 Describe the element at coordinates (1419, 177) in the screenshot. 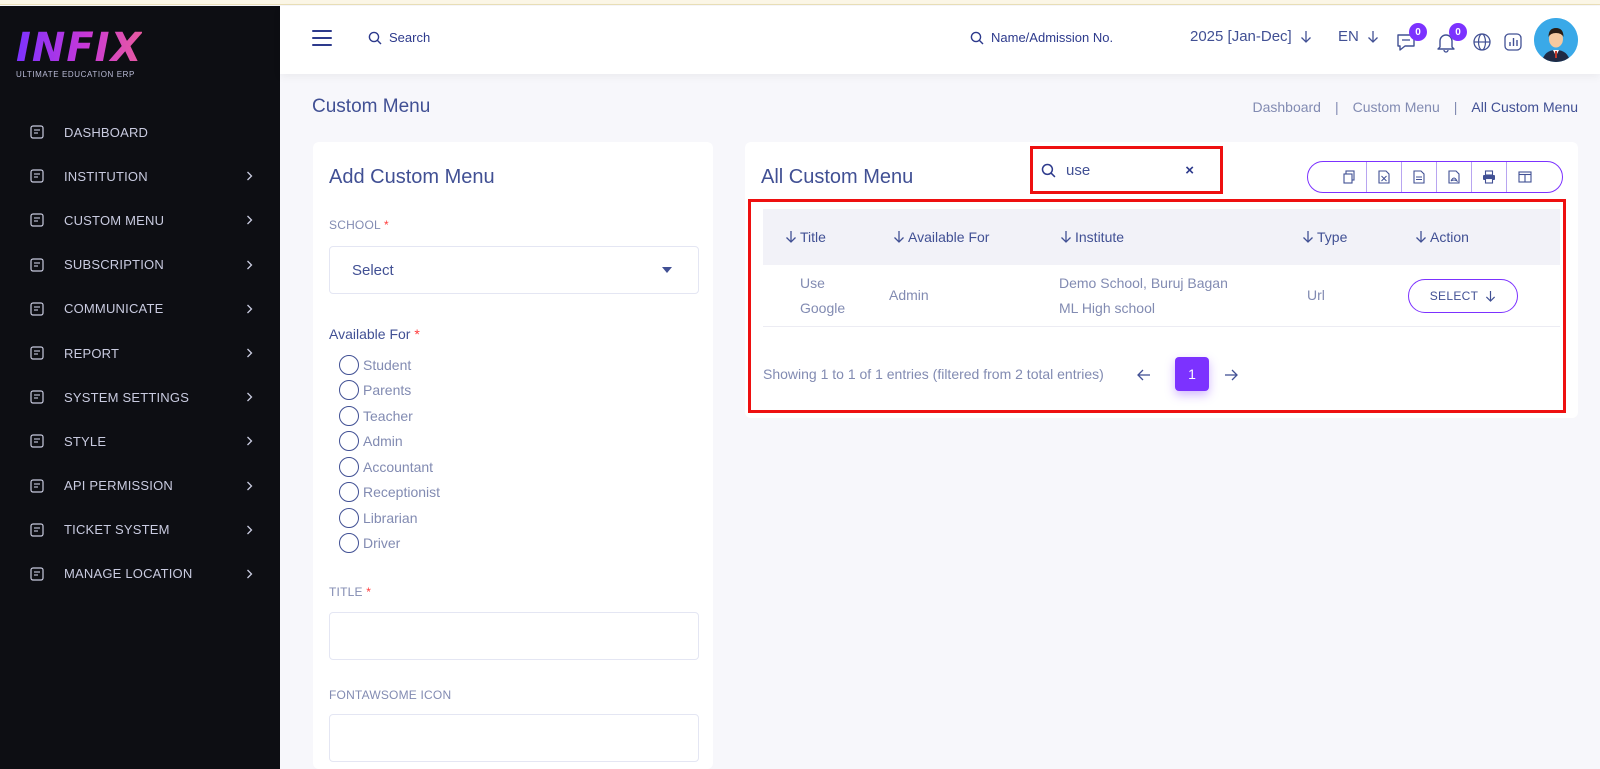

I see `csv-button` at that location.